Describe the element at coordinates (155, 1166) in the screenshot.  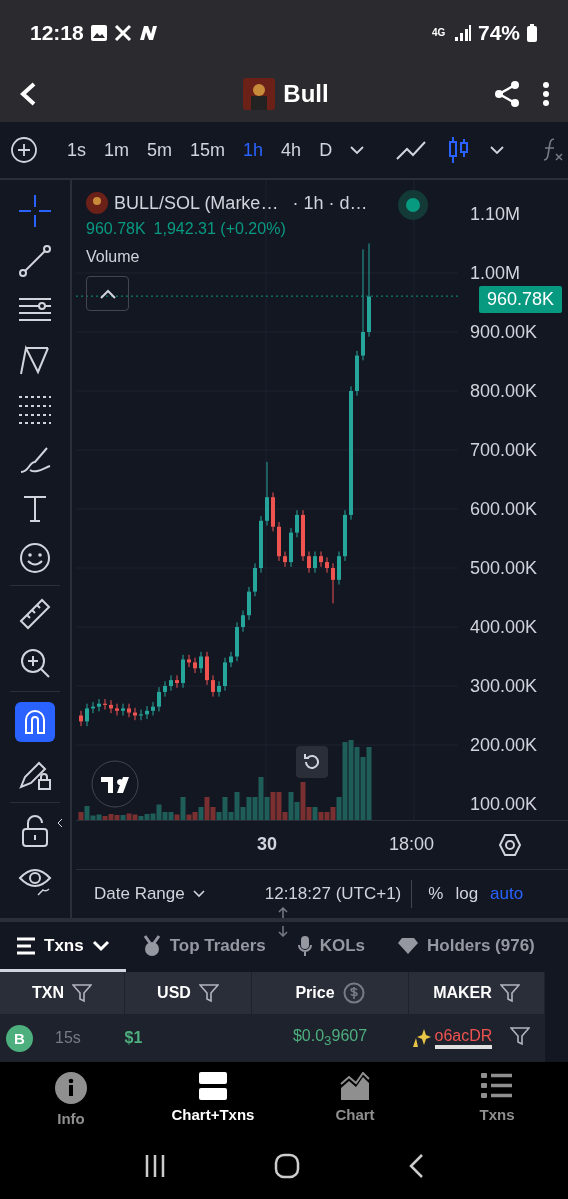
I see `recents-icon` at that location.